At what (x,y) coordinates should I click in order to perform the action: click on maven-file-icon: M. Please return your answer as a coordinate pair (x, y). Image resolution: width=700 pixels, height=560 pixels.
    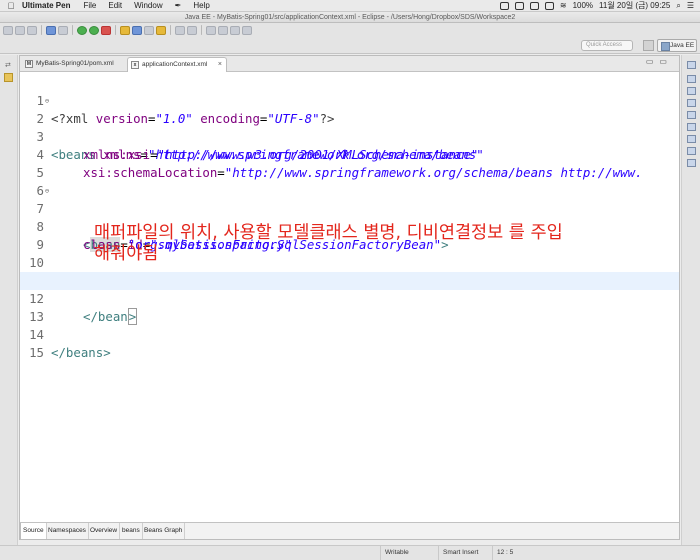
    Looking at the image, I should click on (29, 64).